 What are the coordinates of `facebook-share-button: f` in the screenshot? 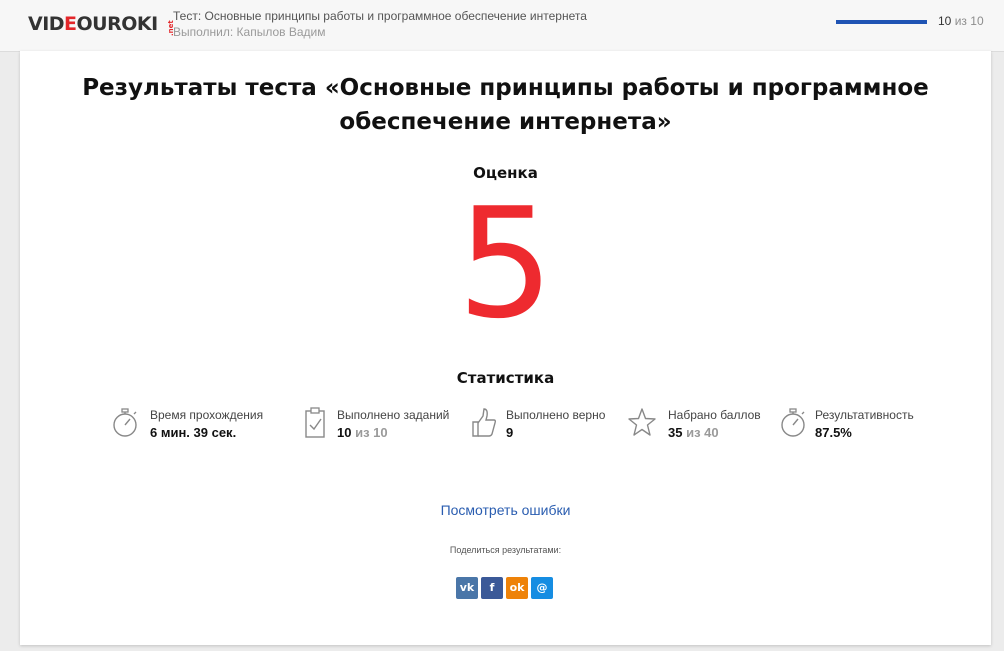 It's located at (492, 588).